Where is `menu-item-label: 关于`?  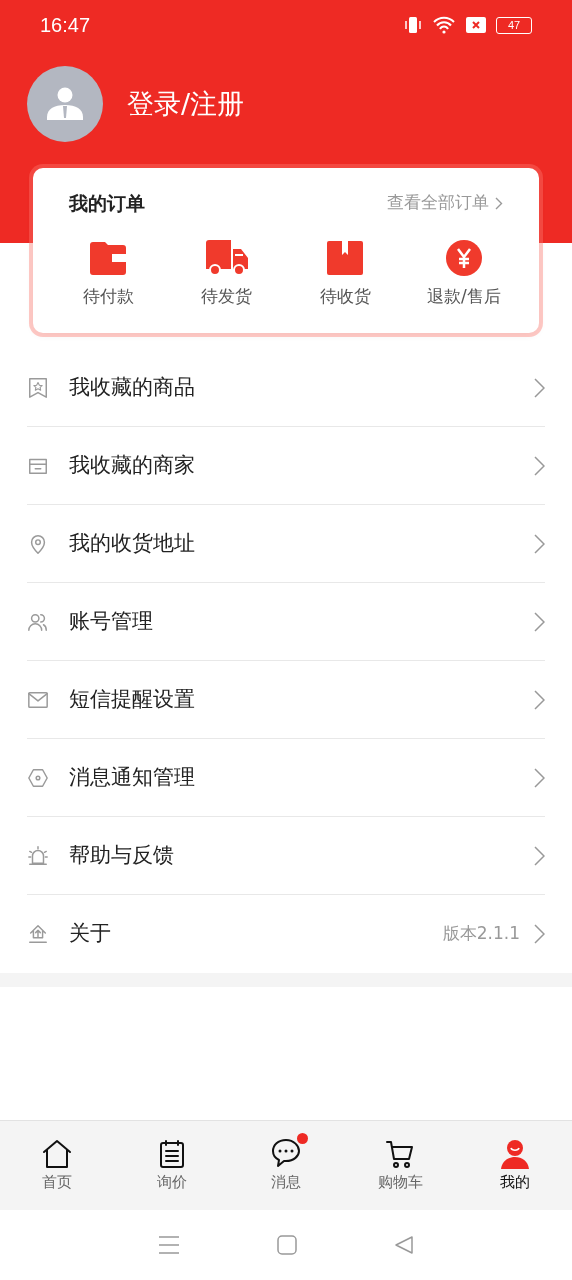 menu-item-label: 关于 is located at coordinates (256, 934).